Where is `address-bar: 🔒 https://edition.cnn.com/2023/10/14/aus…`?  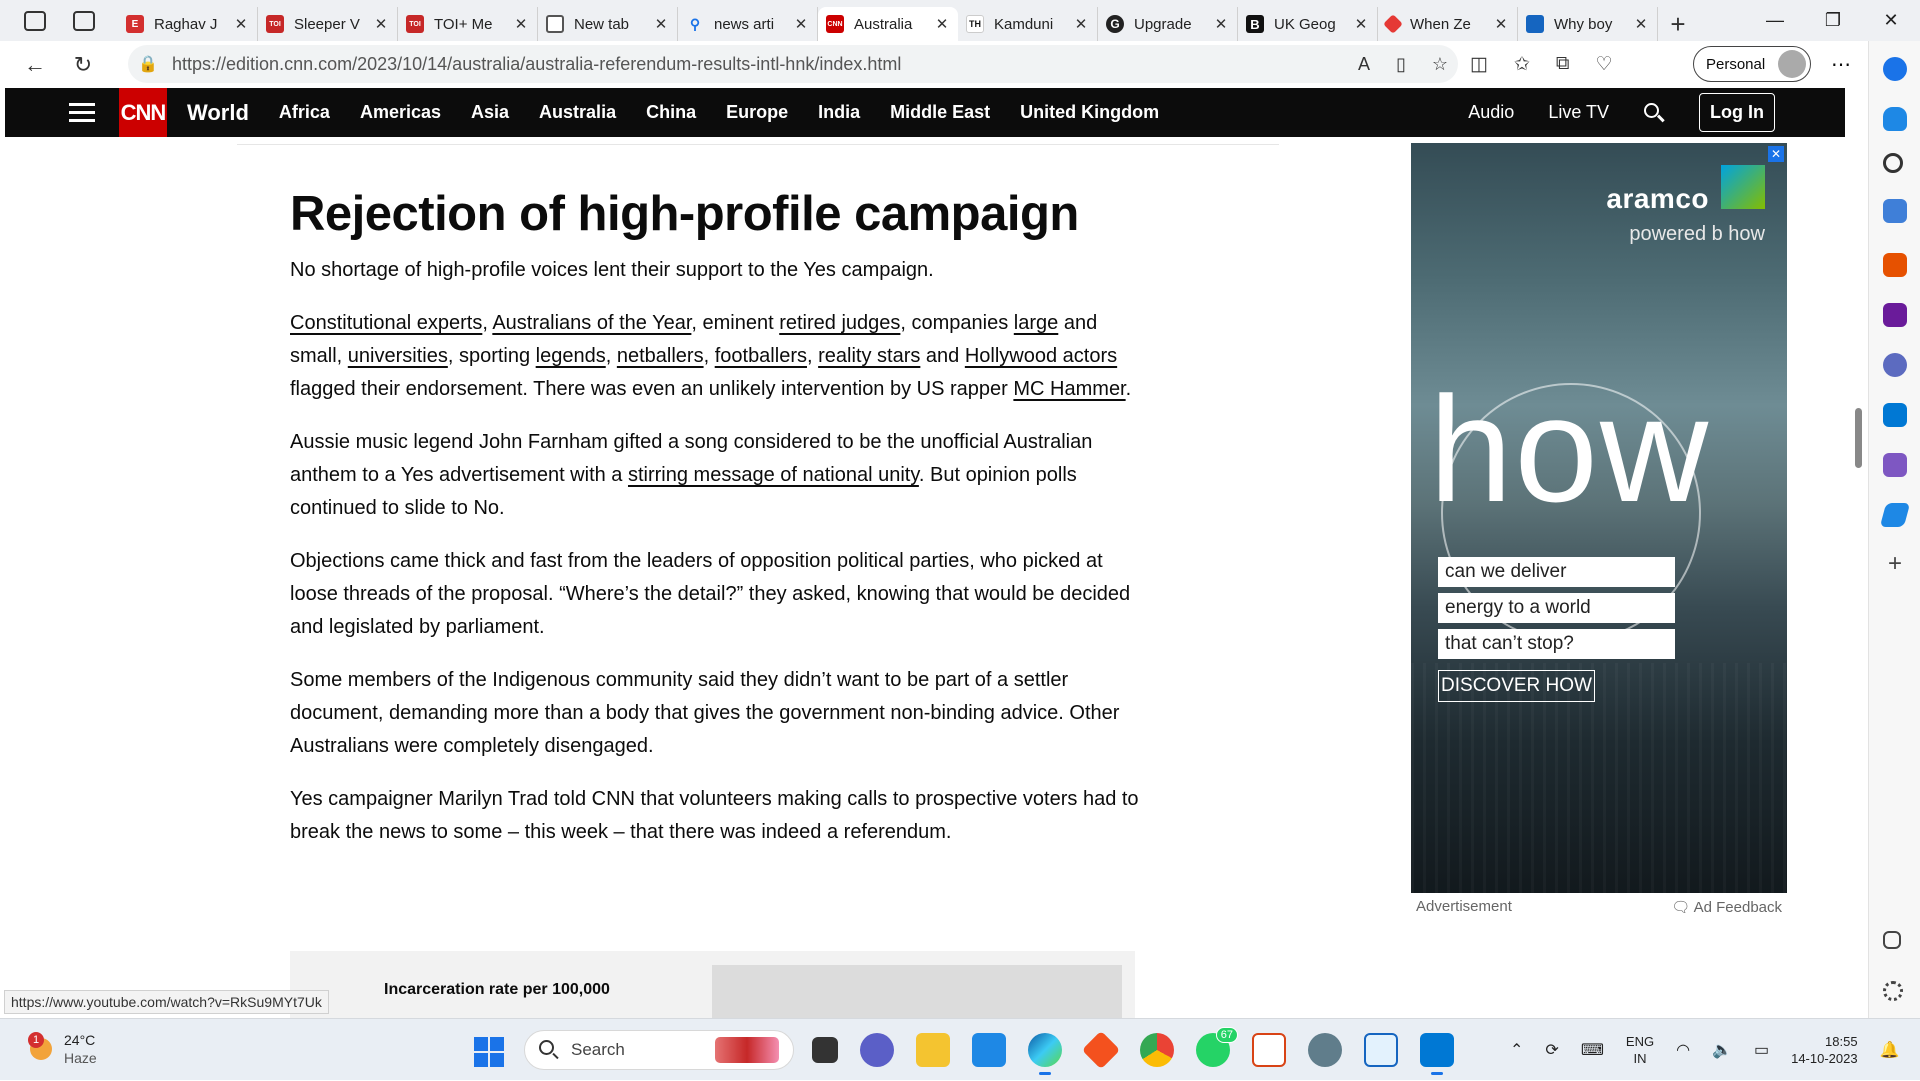 address-bar: 🔒 https://edition.cnn.com/2023/10/14/aus… is located at coordinates (793, 64).